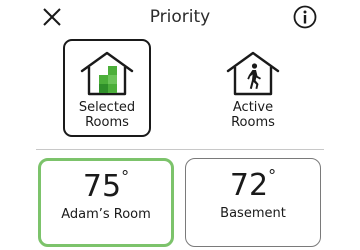  What do you see at coordinates (253, 73) in the screenshot?
I see `house-person-walking-icon` at bounding box center [253, 73].